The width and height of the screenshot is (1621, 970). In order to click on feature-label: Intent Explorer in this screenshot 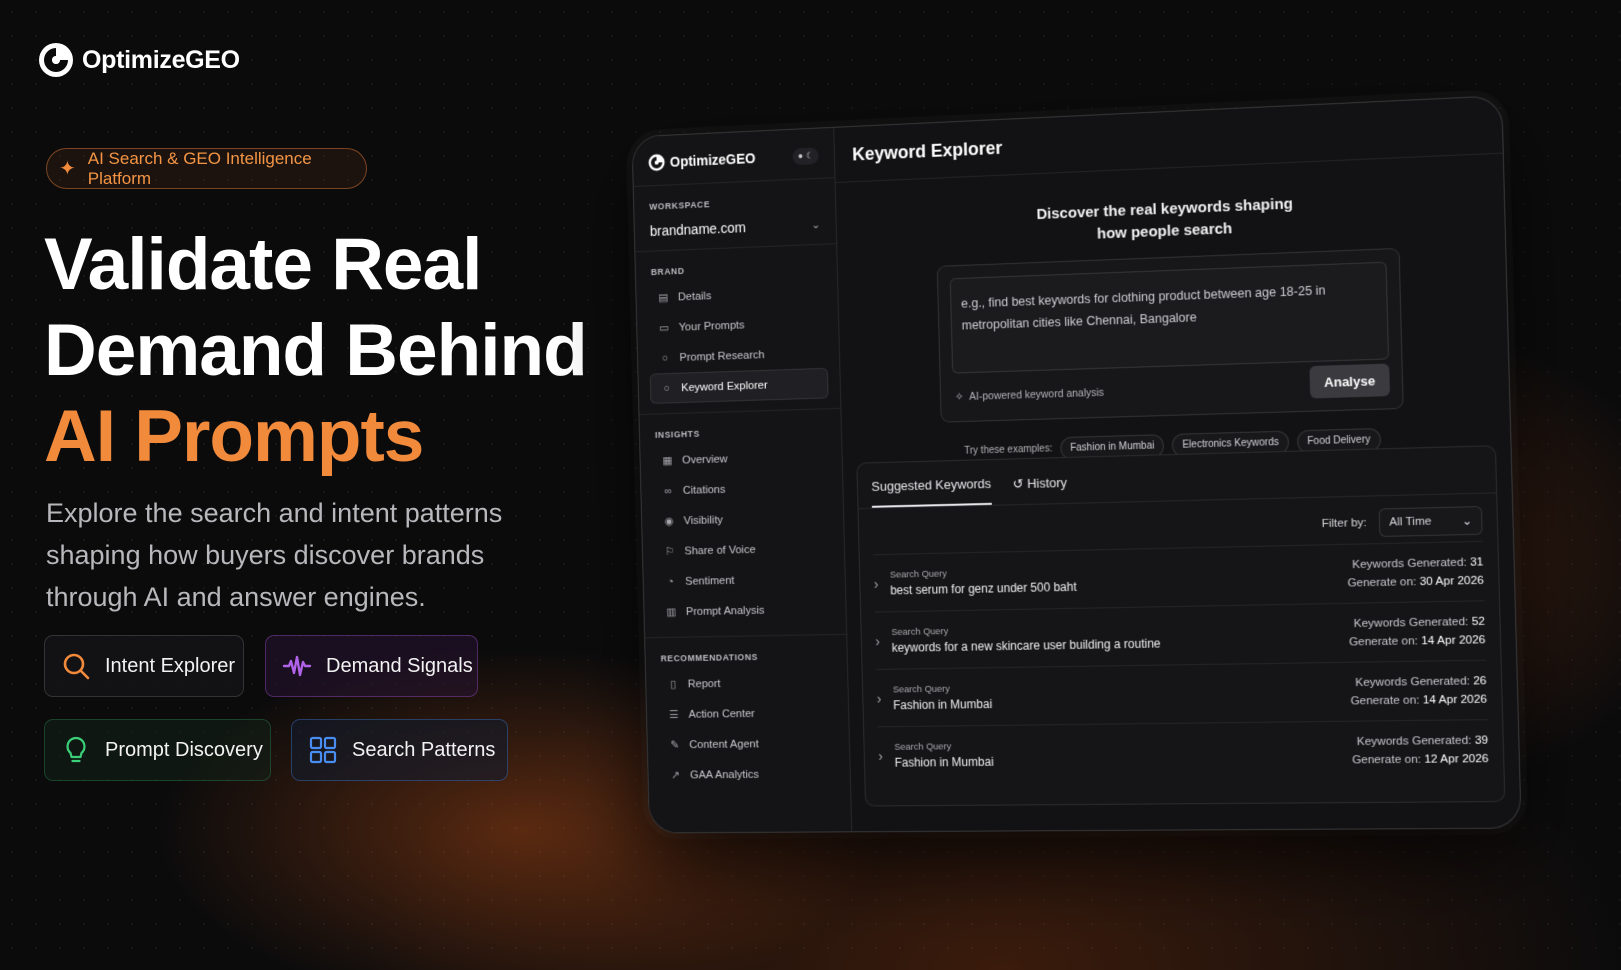, I will do `click(170, 665)`.